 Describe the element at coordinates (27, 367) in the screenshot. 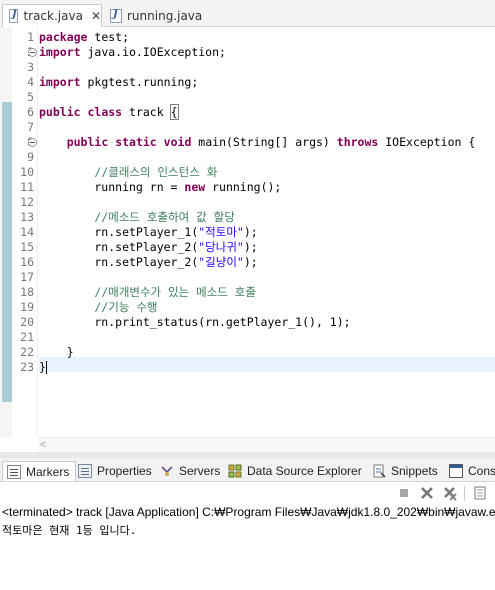

I see `line-number: 23` at that location.